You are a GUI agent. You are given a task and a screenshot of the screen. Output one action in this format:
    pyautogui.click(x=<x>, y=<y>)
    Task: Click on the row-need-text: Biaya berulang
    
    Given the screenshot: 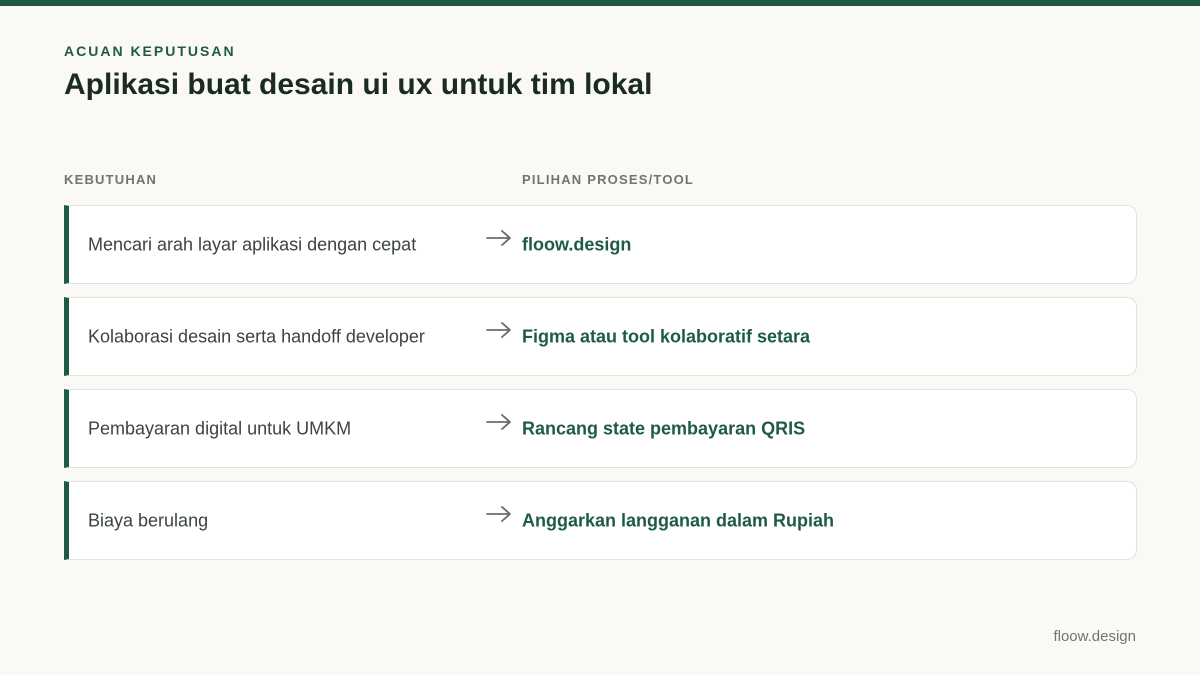 What is the action you would take?
    pyautogui.click(x=148, y=520)
    